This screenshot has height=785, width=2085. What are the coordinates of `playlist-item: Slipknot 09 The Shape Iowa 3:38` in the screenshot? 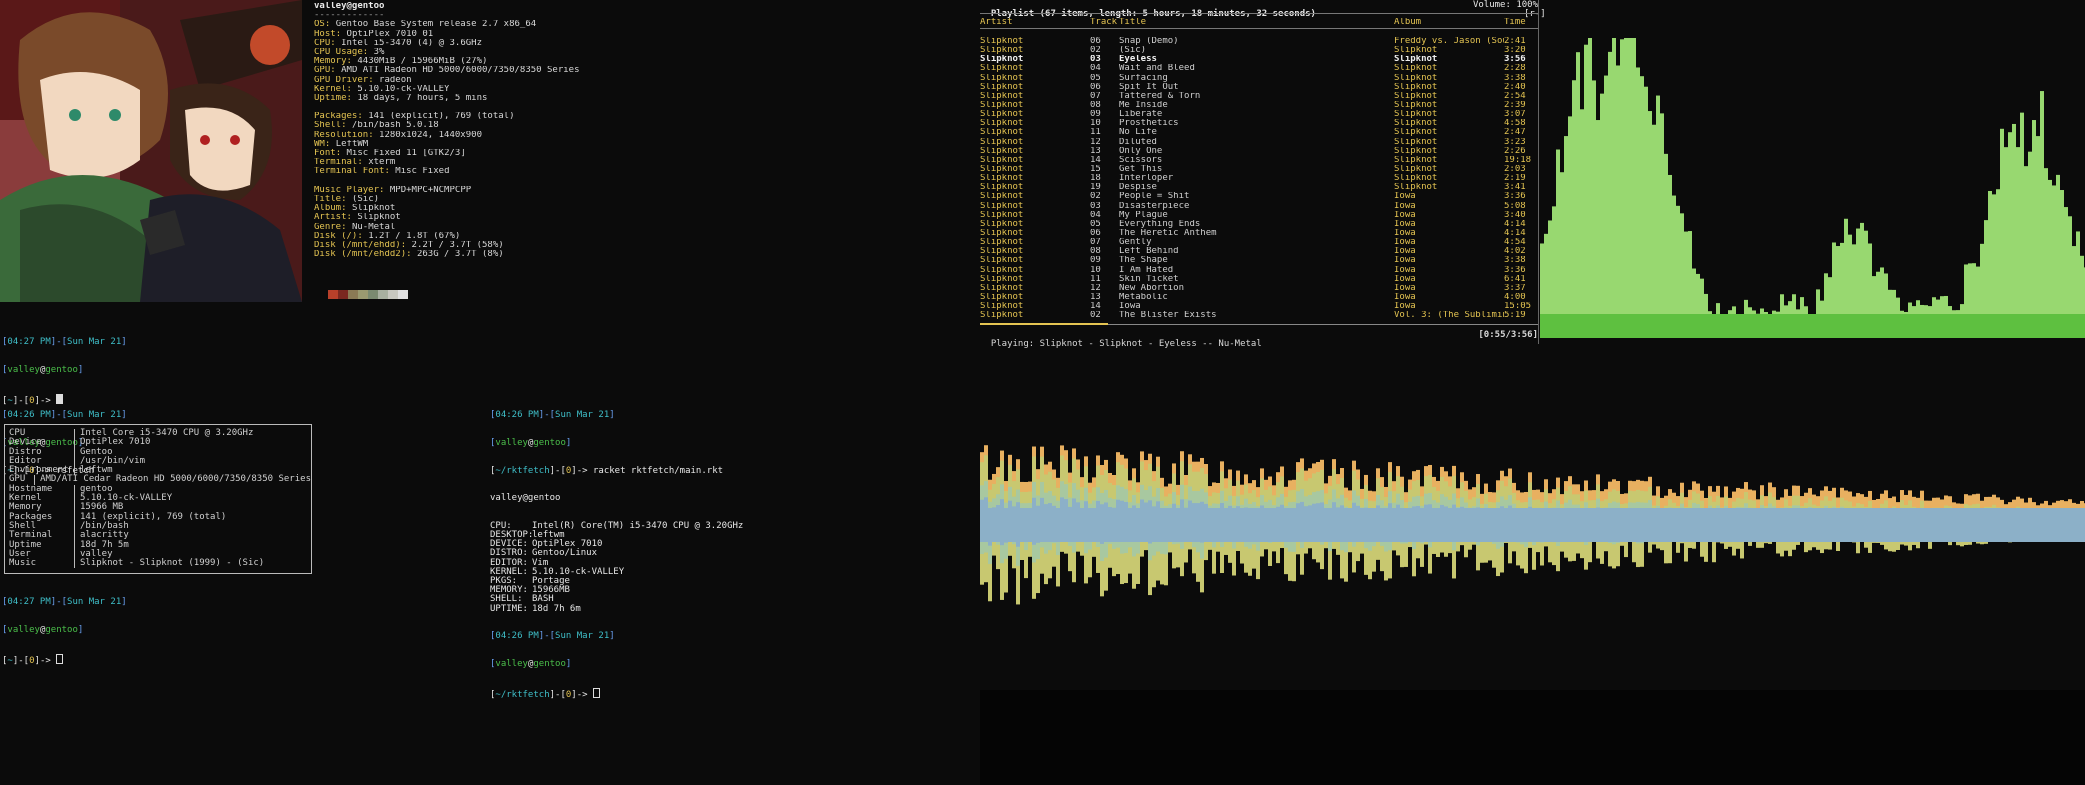 It's located at (1259, 260).